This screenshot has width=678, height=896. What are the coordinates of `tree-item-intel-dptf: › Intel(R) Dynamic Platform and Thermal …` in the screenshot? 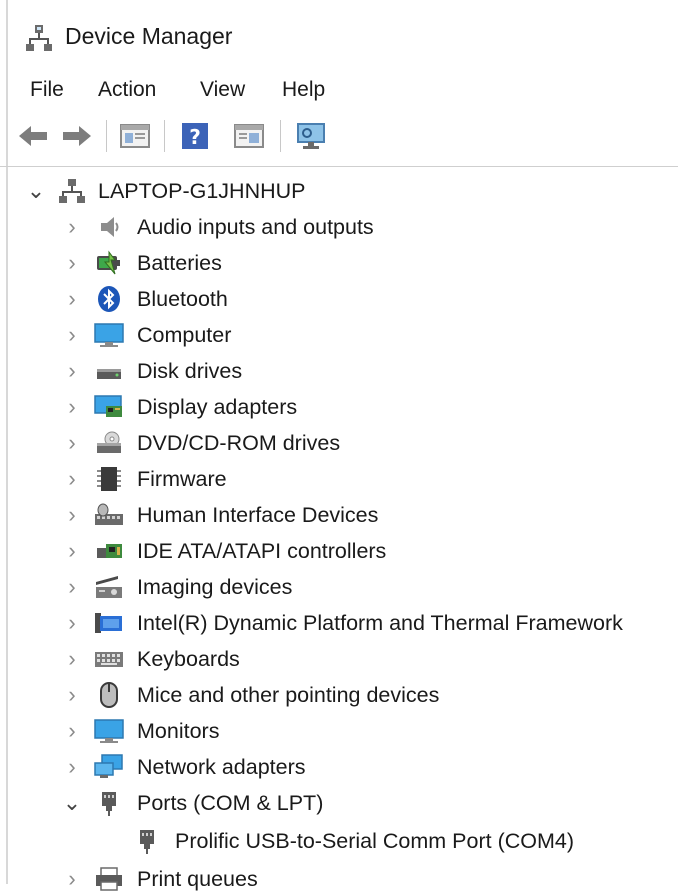 It's located at (339, 623).